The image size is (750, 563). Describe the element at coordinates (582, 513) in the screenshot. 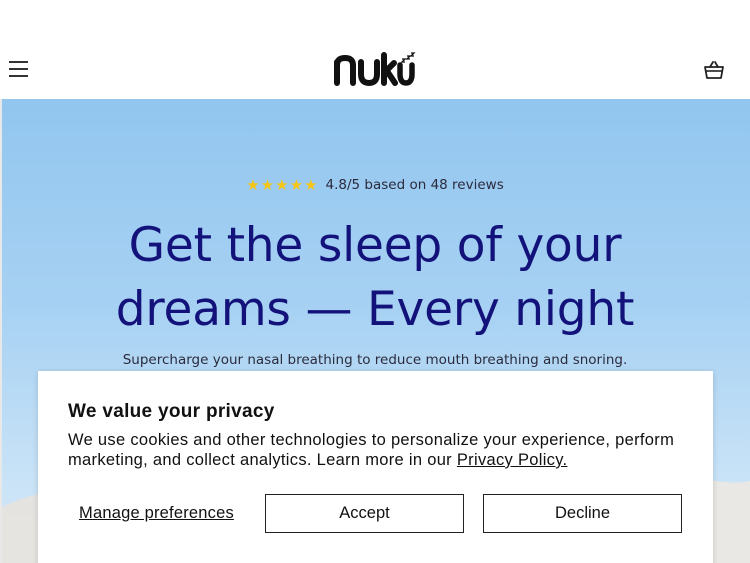

I see `decline-button: Decline` at that location.